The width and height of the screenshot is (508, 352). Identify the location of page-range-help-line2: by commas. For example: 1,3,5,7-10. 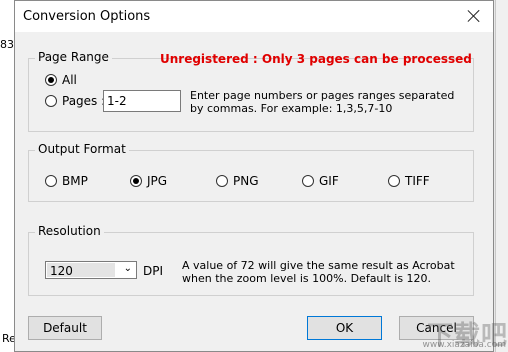
(291, 108).